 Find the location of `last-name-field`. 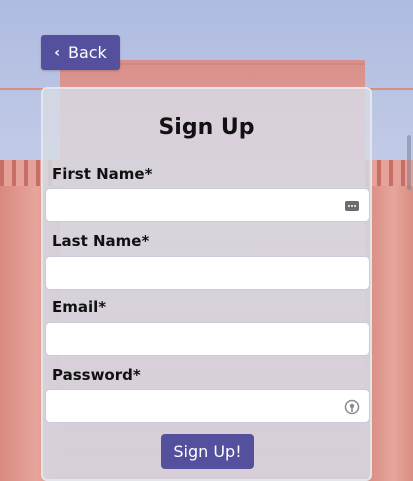

last-name-field is located at coordinates (207, 273).